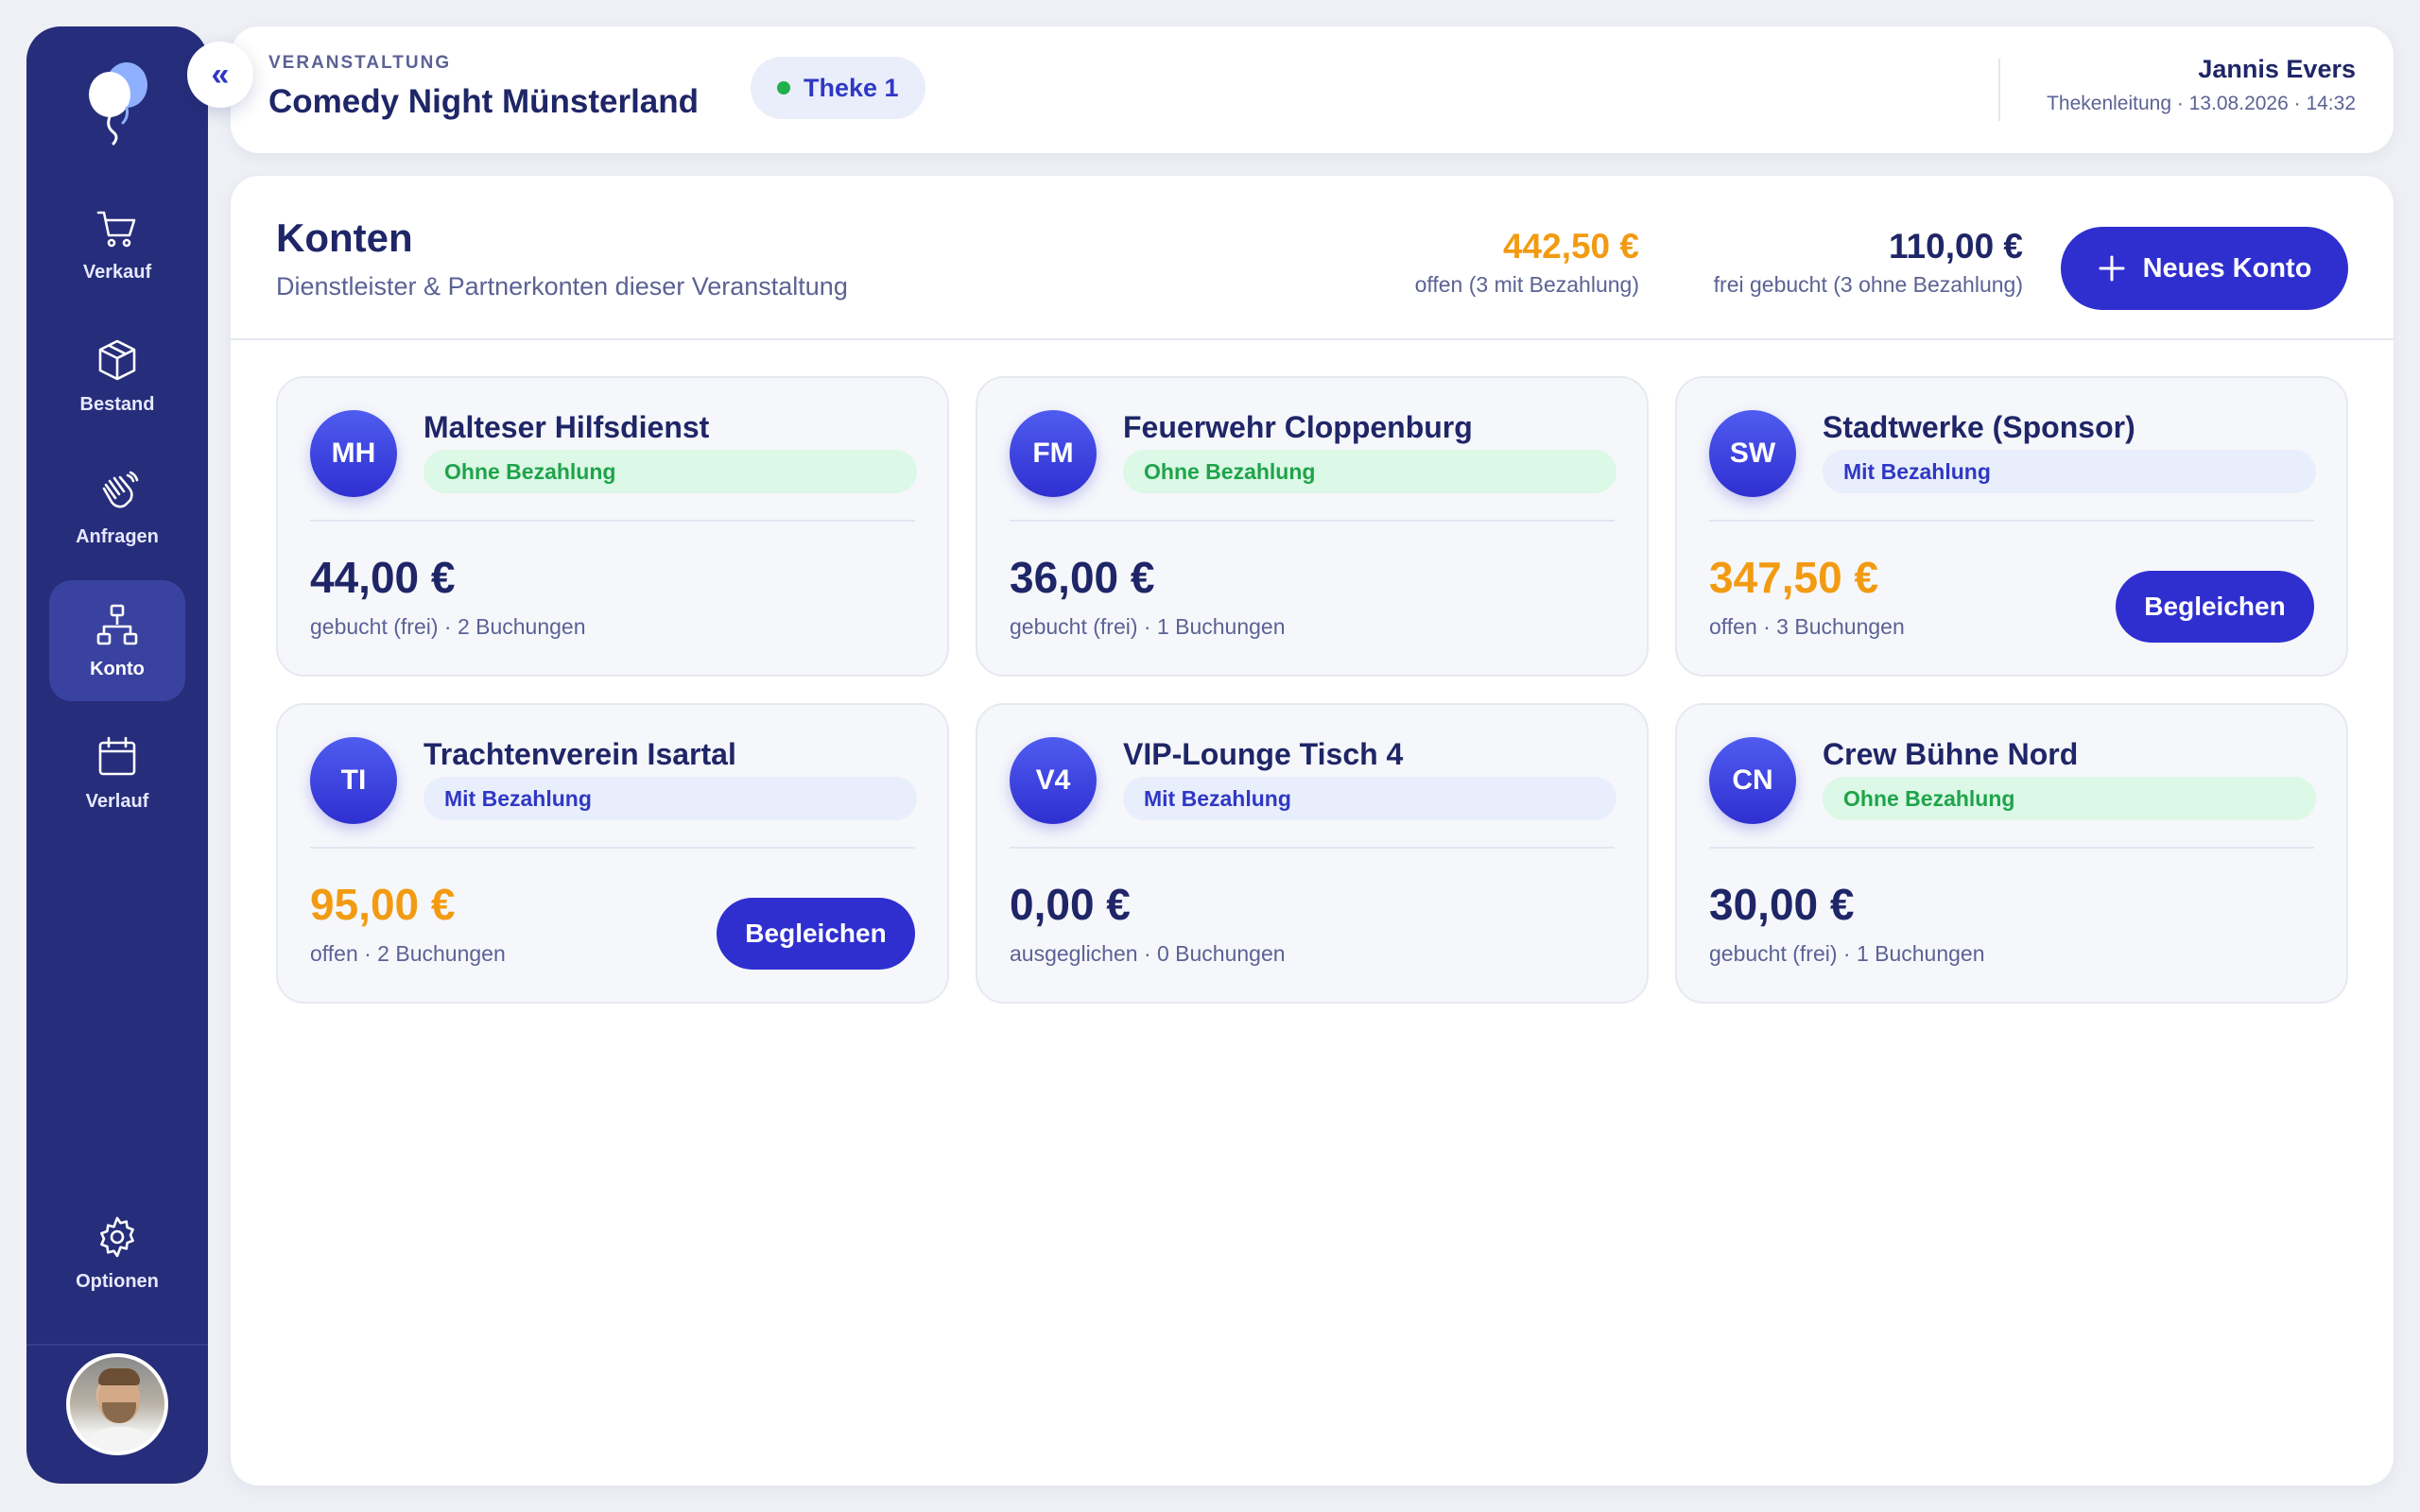 This screenshot has height=1512, width=2420. Describe the element at coordinates (1070, 904) in the screenshot. I see `account-amount: 0,00 €` at that location.